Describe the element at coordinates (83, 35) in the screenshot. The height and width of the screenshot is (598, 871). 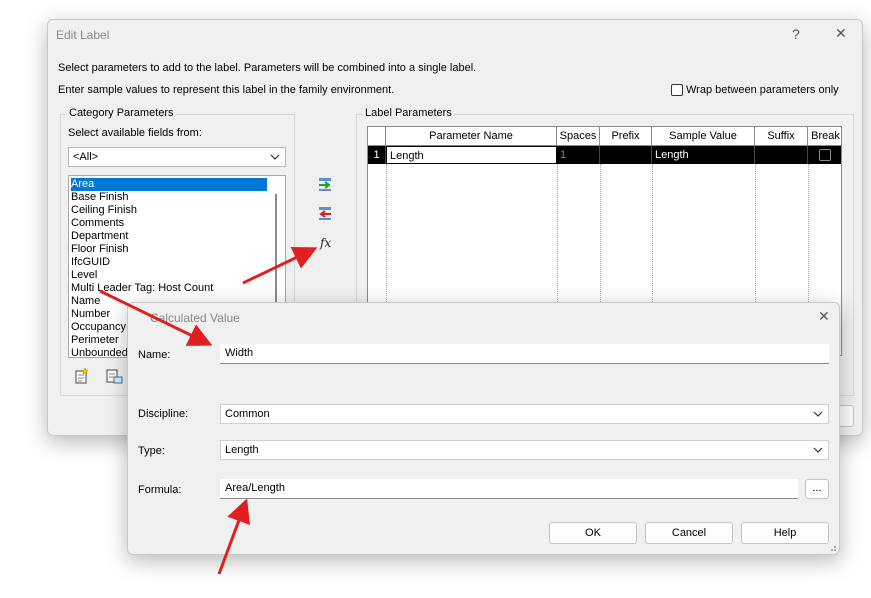
I see `dialog-title: Edit Label` at that location.